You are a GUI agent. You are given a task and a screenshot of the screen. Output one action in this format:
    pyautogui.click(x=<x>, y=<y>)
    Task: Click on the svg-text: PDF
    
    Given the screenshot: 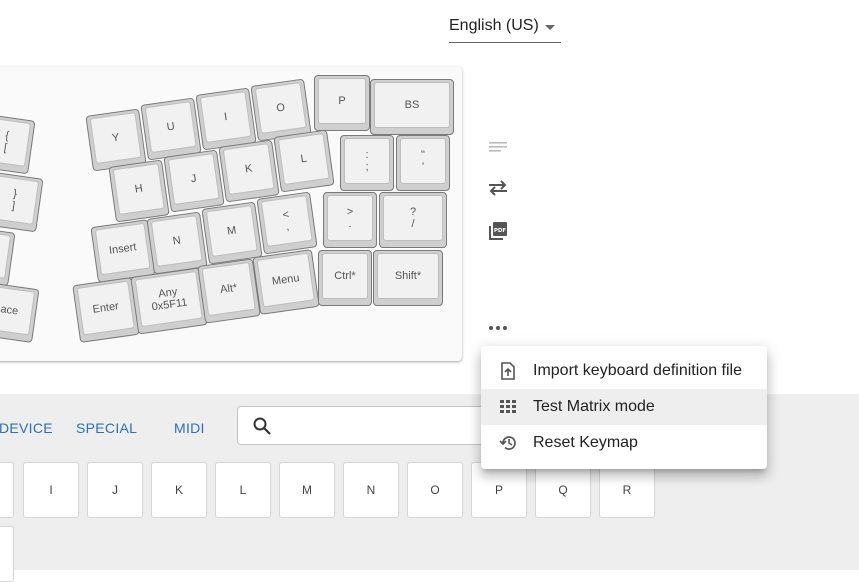 What is the action you would take?
    pyautogui.click(x=500, y=231)
    